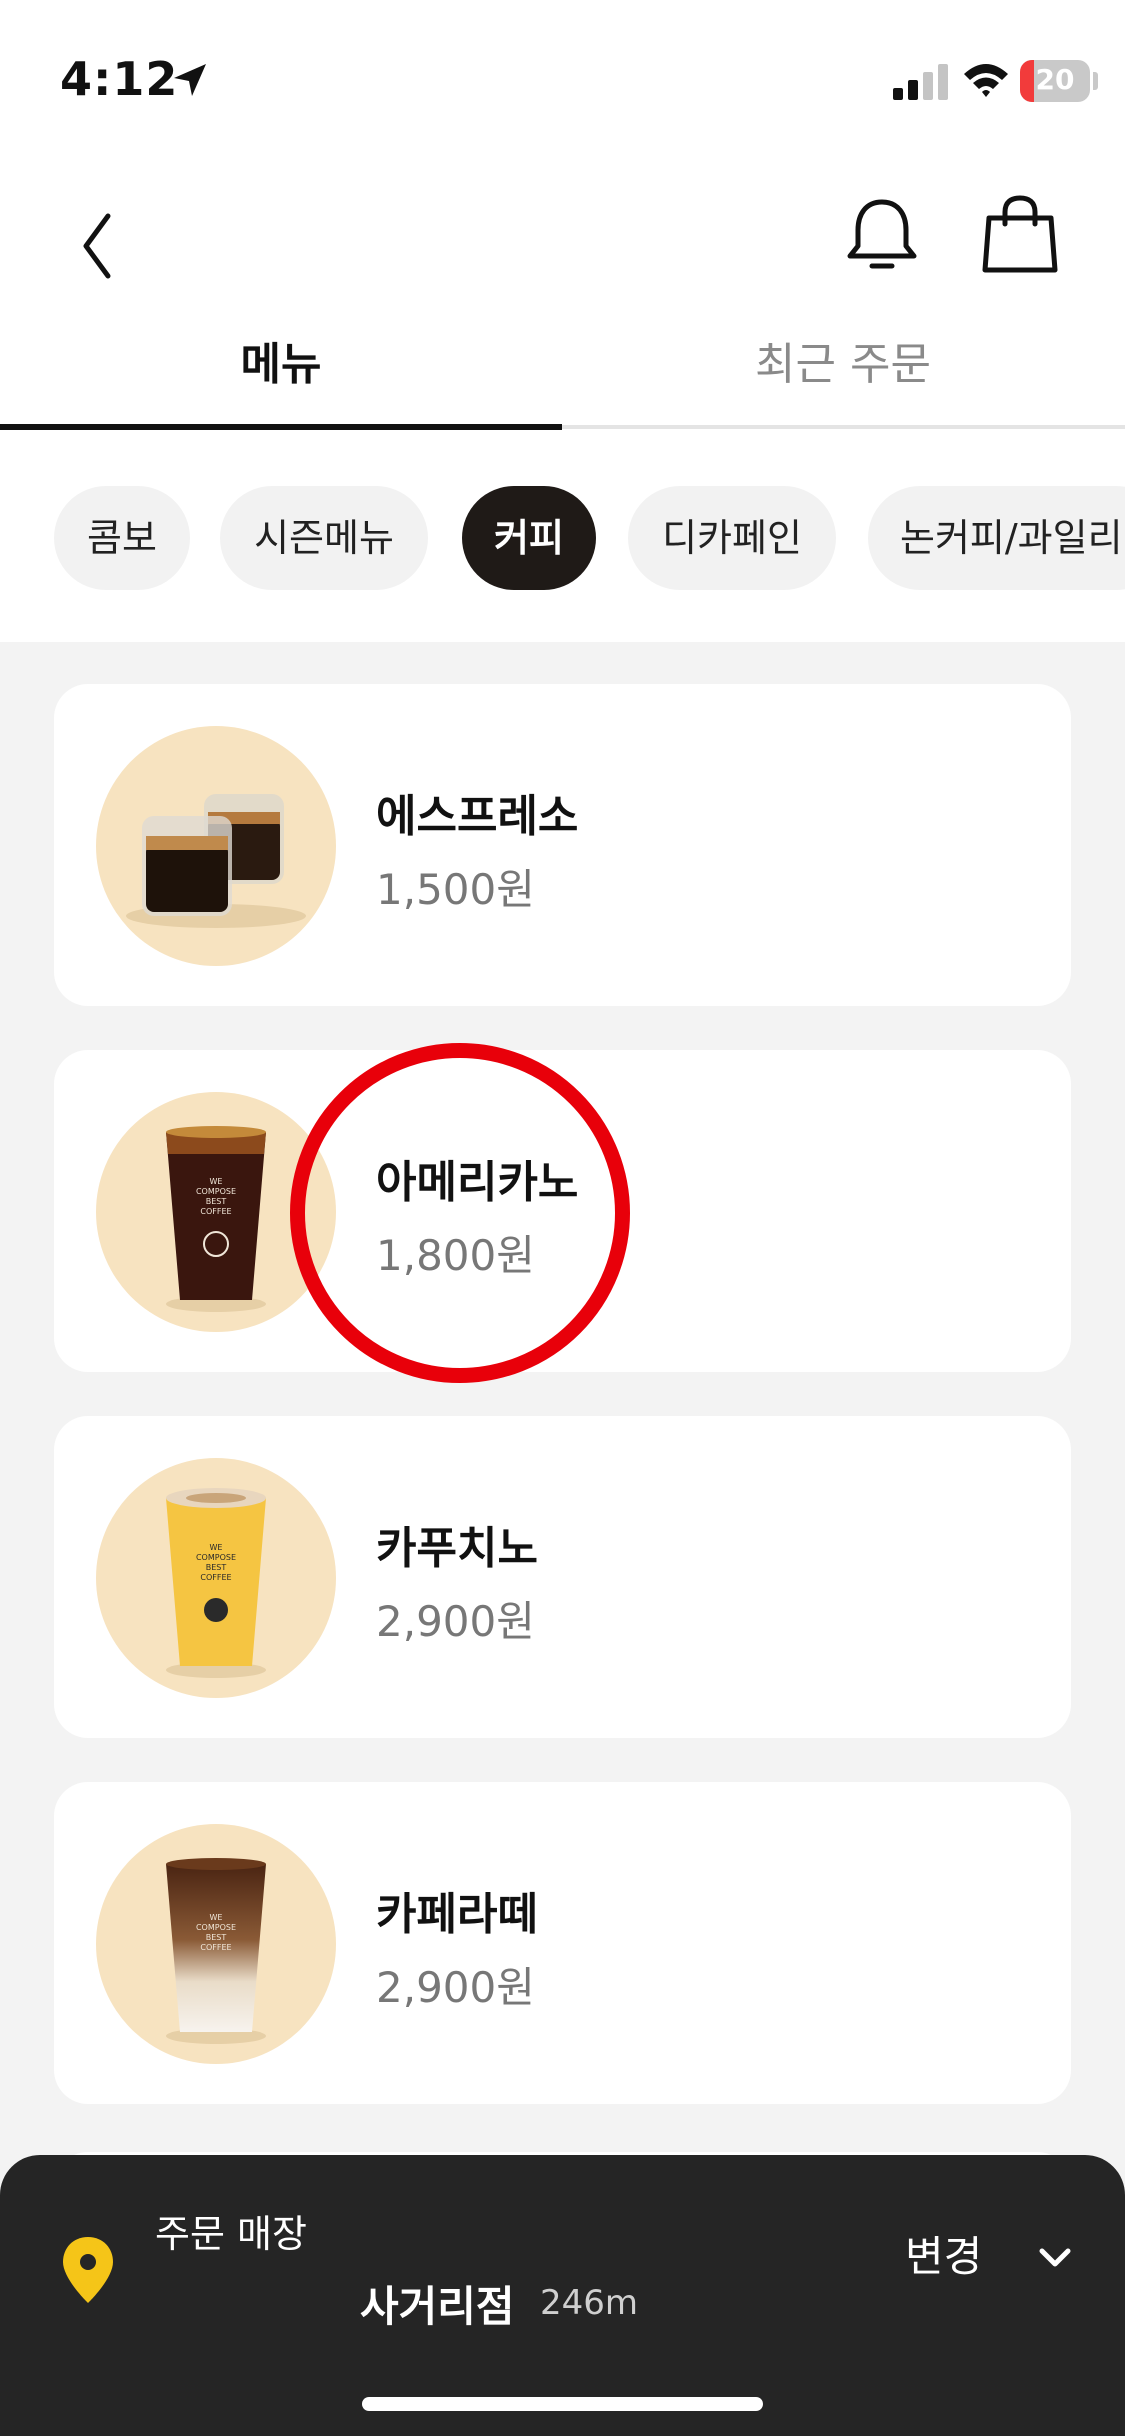 Image resolution: width=1125 pixels, height=2436 pixels. Describe the element at coordinates (562, 1943) in the screenshot. I see `menu-item-cafe-latte: WE COMPOSE BEST COFFEE 카페라떼 2,900원` at that location.